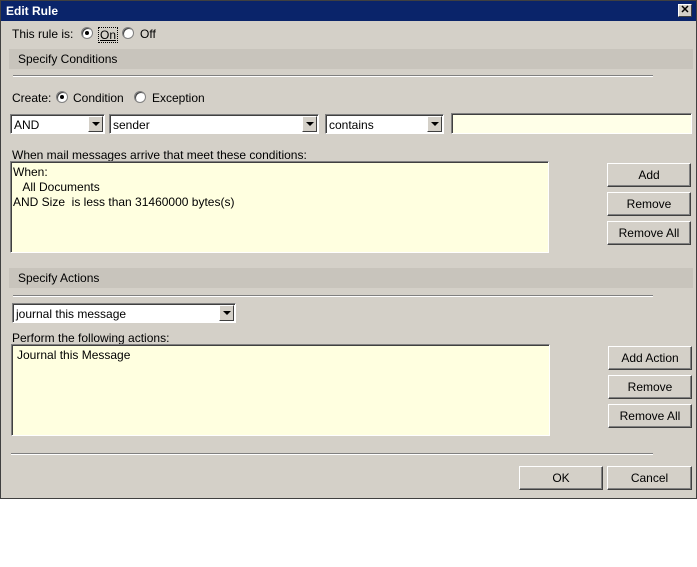 The image size is (697, 567). Describe the element at coordinates (351, 59) in the screenshot. I see `conditions-section-header: Specify Conditions` at that location.